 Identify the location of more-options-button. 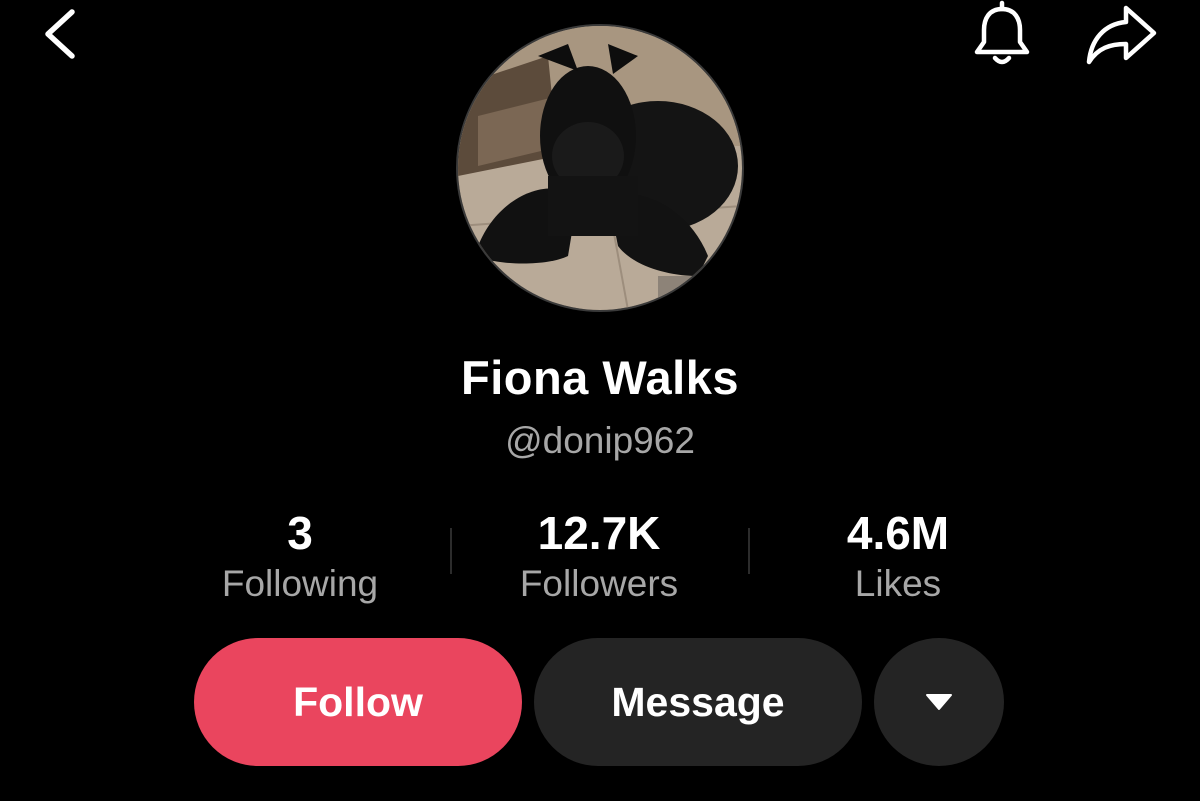
(939, 702).